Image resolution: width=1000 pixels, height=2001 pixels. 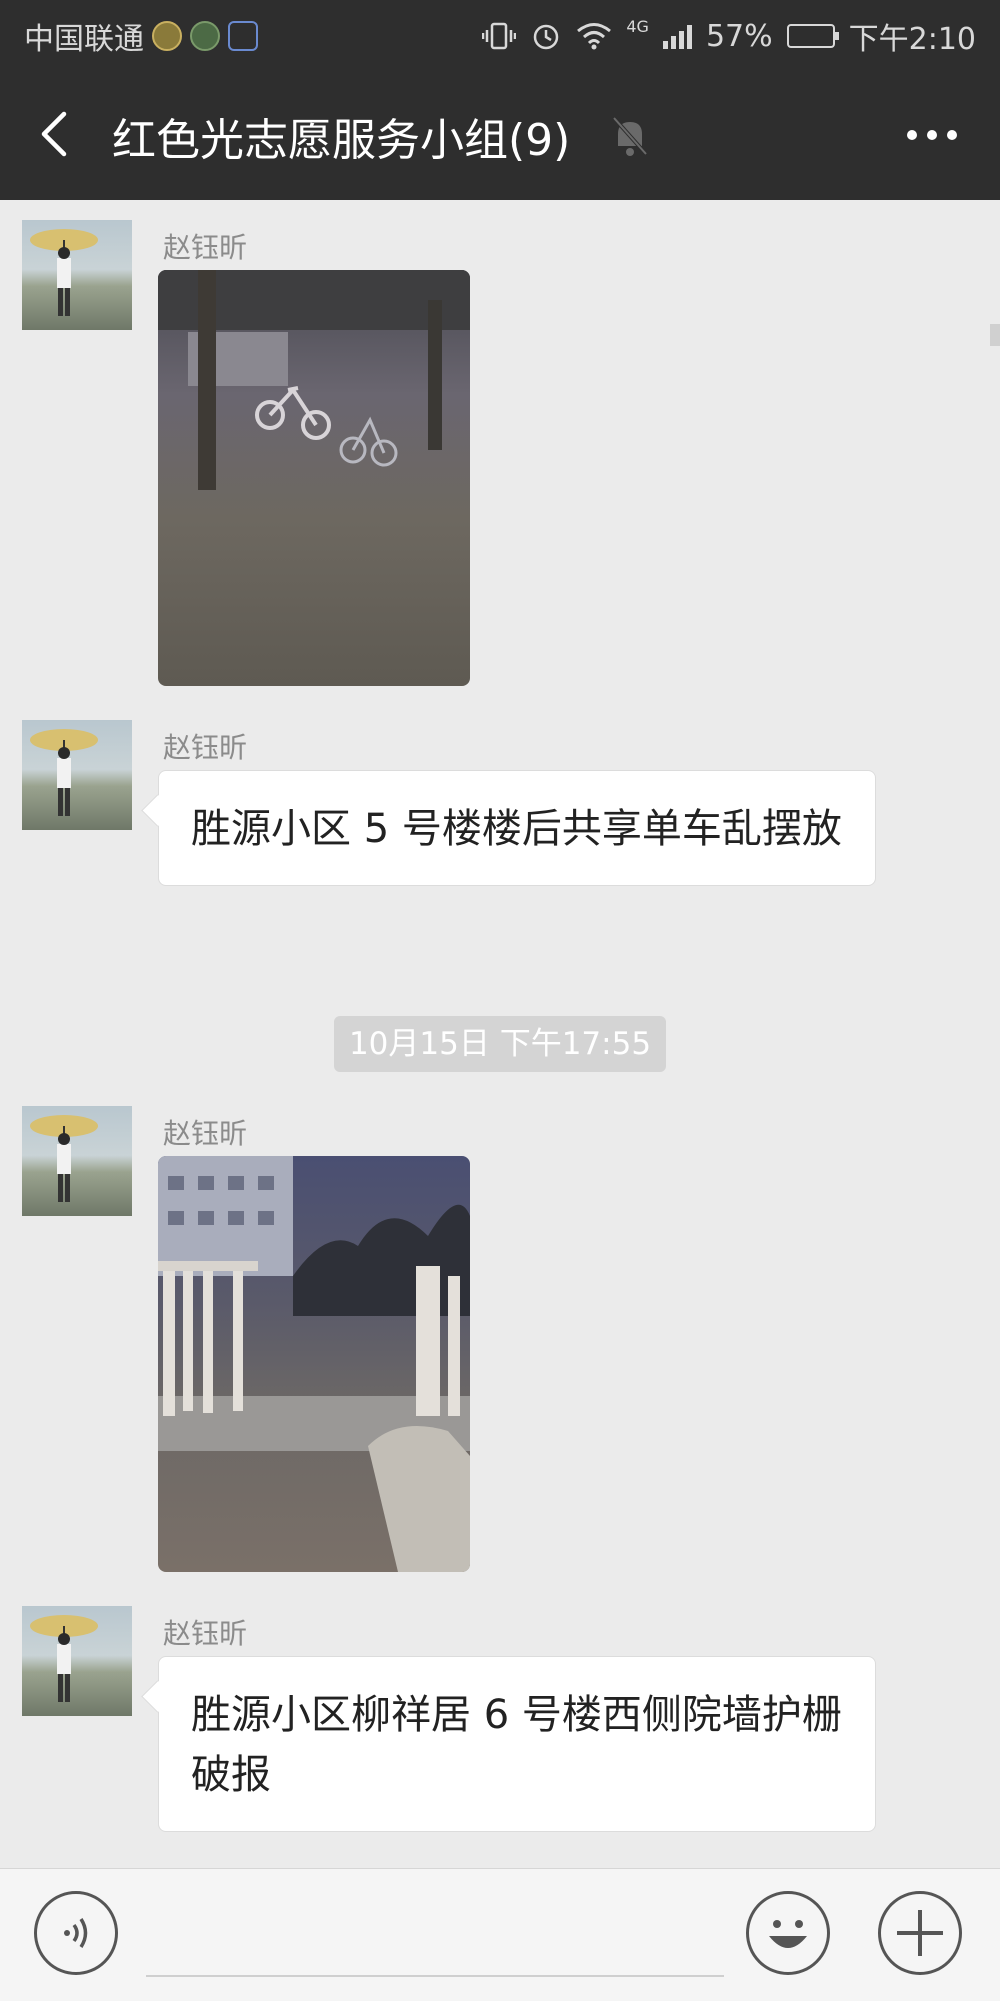 I want to click on scrollbar, so click(x=995, y=335).